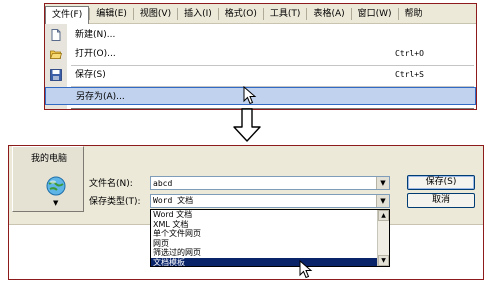 The image size is (490, 284). Describe the element at coordinates (56, 75) in the screenshot. I see `save-disk-icon` at that location.